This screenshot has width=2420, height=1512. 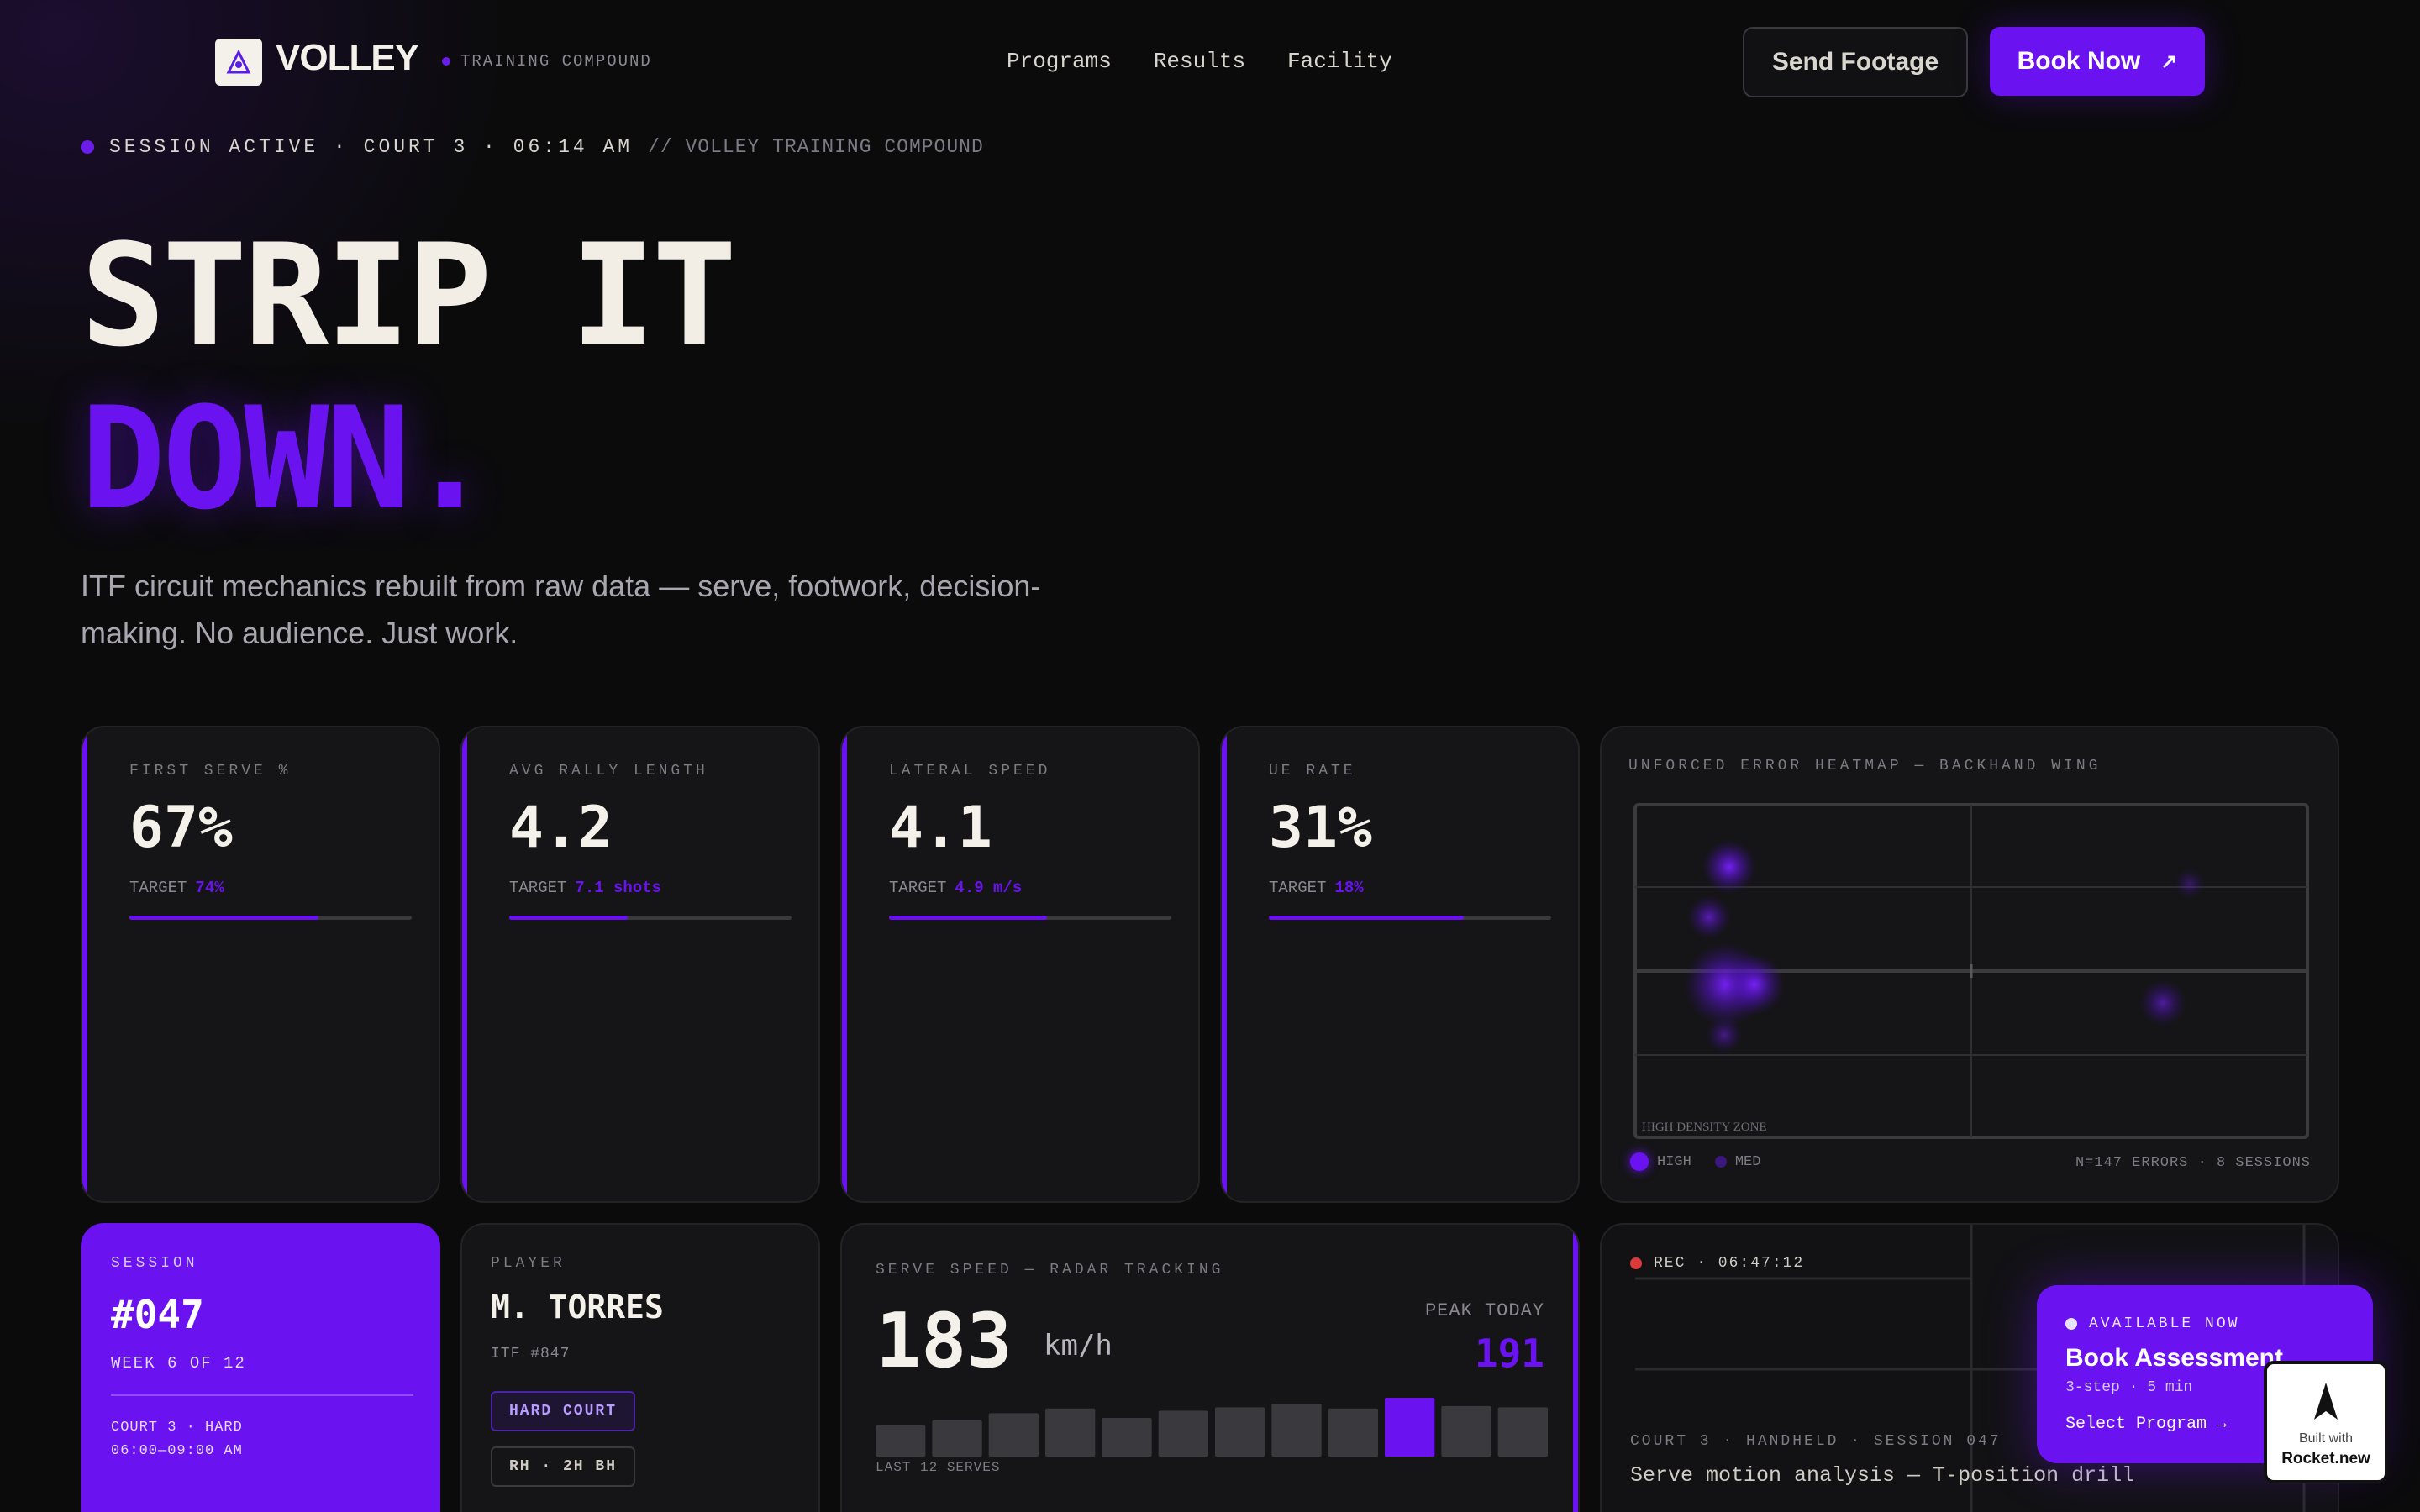 What do you see at coordinates (938, 1467) in the screenshot?
I see `serve-caption: LAST 12 SERVES` at bounding box center [938, 1467].